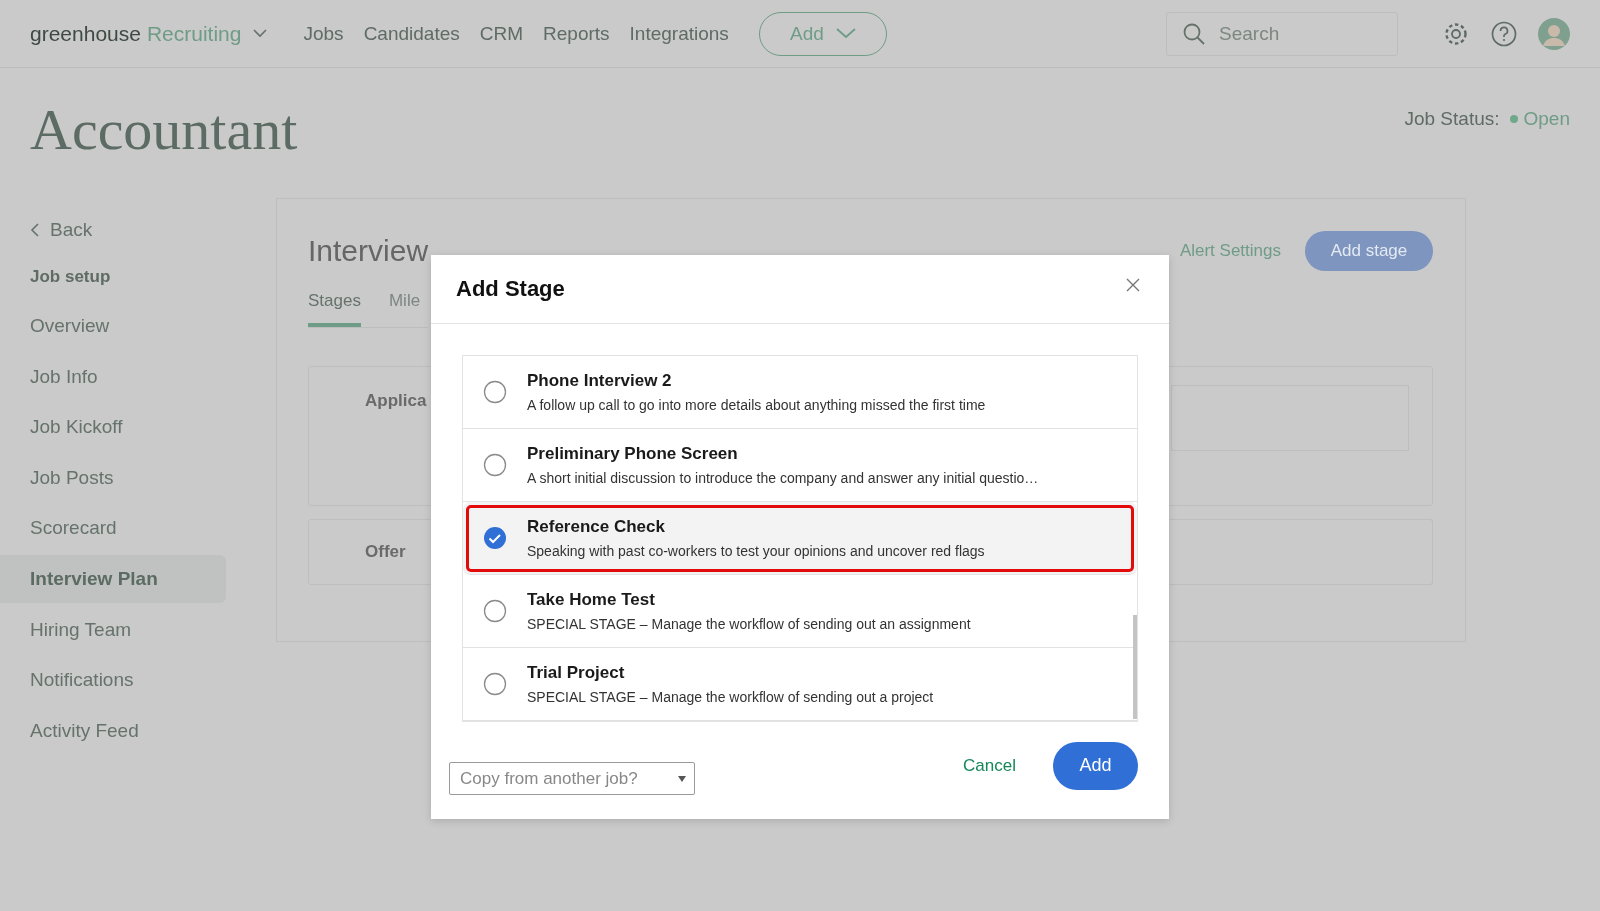 The image size is (1600, 911). I want to click on stage-name: Offer, so click(385, 552).